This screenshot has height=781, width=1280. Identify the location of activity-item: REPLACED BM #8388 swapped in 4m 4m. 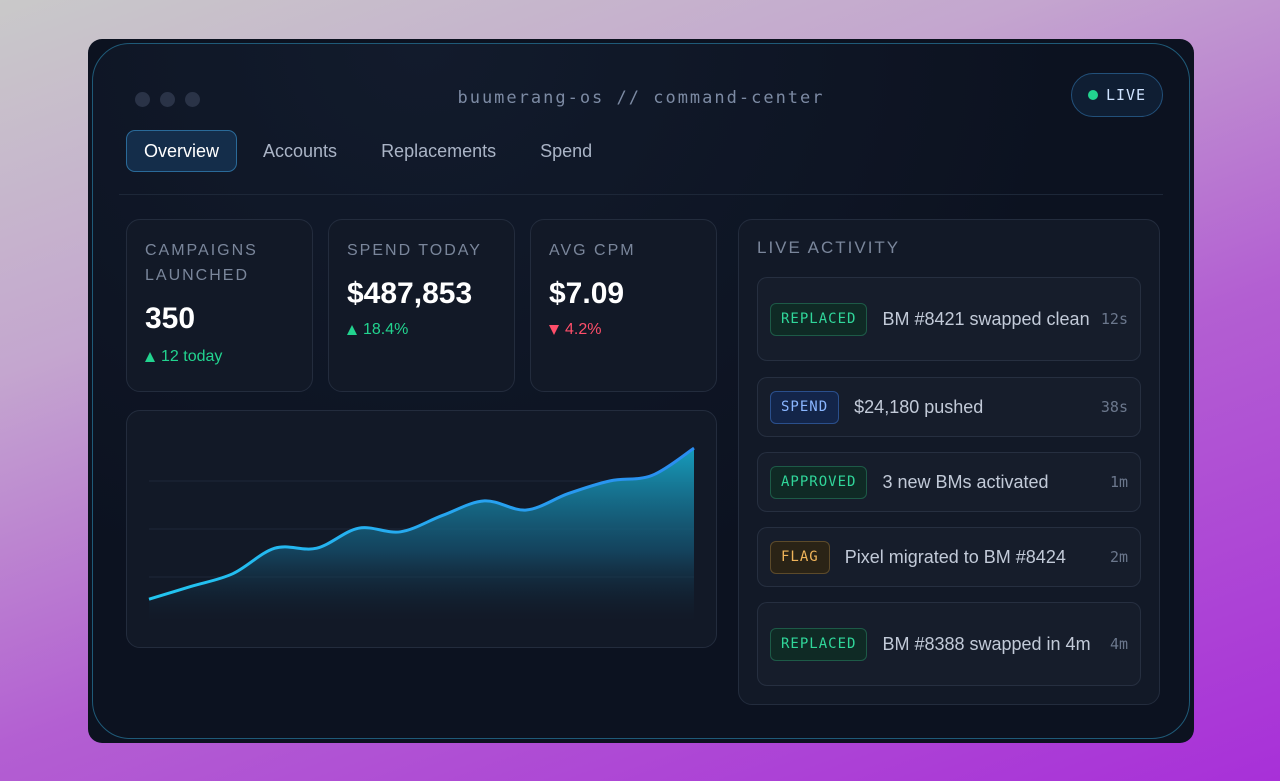
(949, 644).